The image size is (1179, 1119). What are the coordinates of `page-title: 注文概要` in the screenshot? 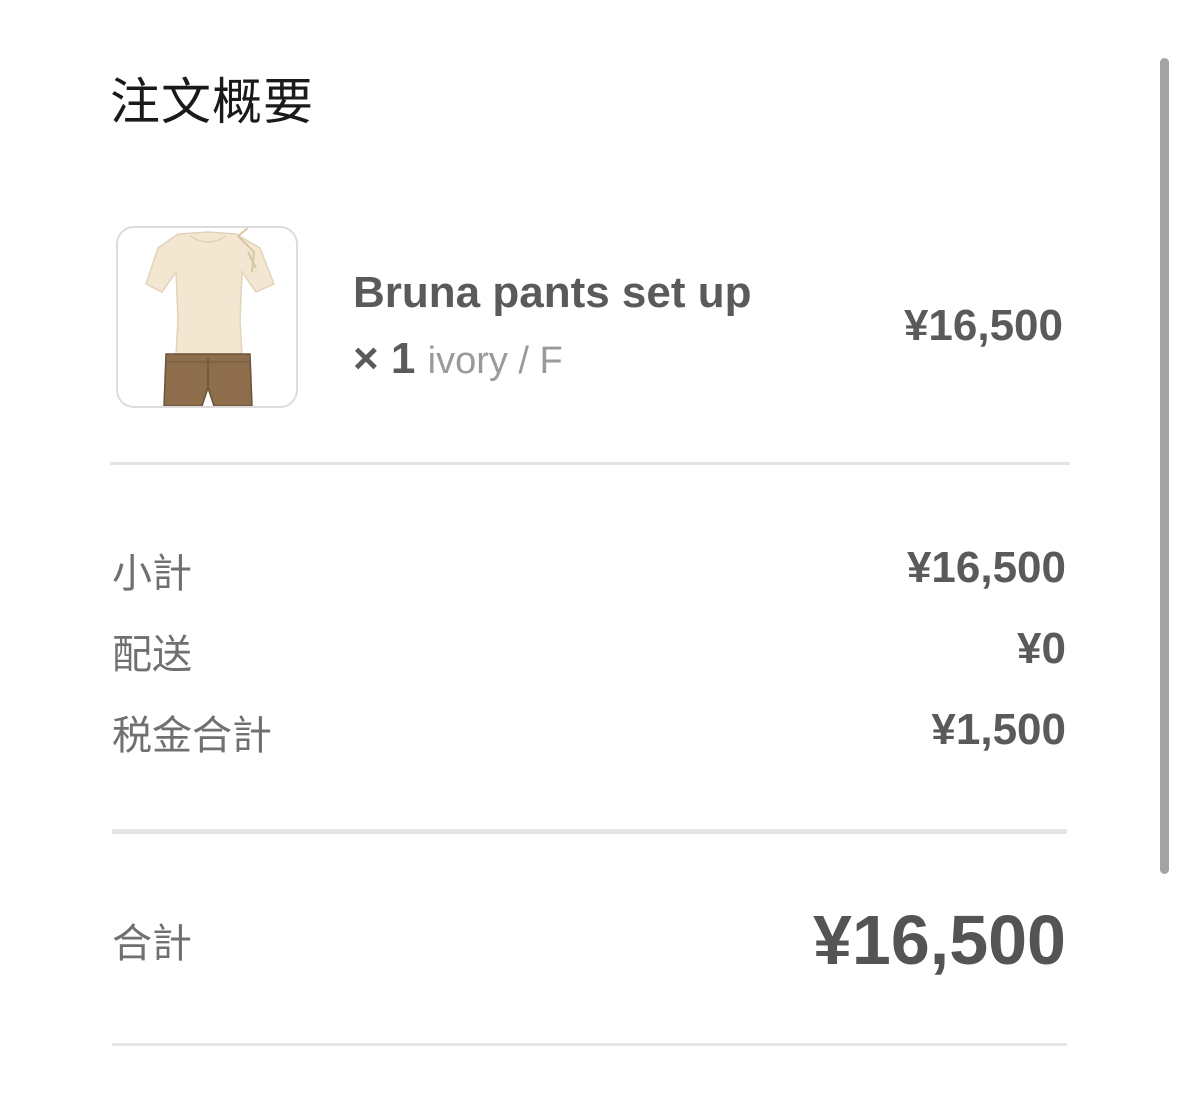 It's located at (212, 102).